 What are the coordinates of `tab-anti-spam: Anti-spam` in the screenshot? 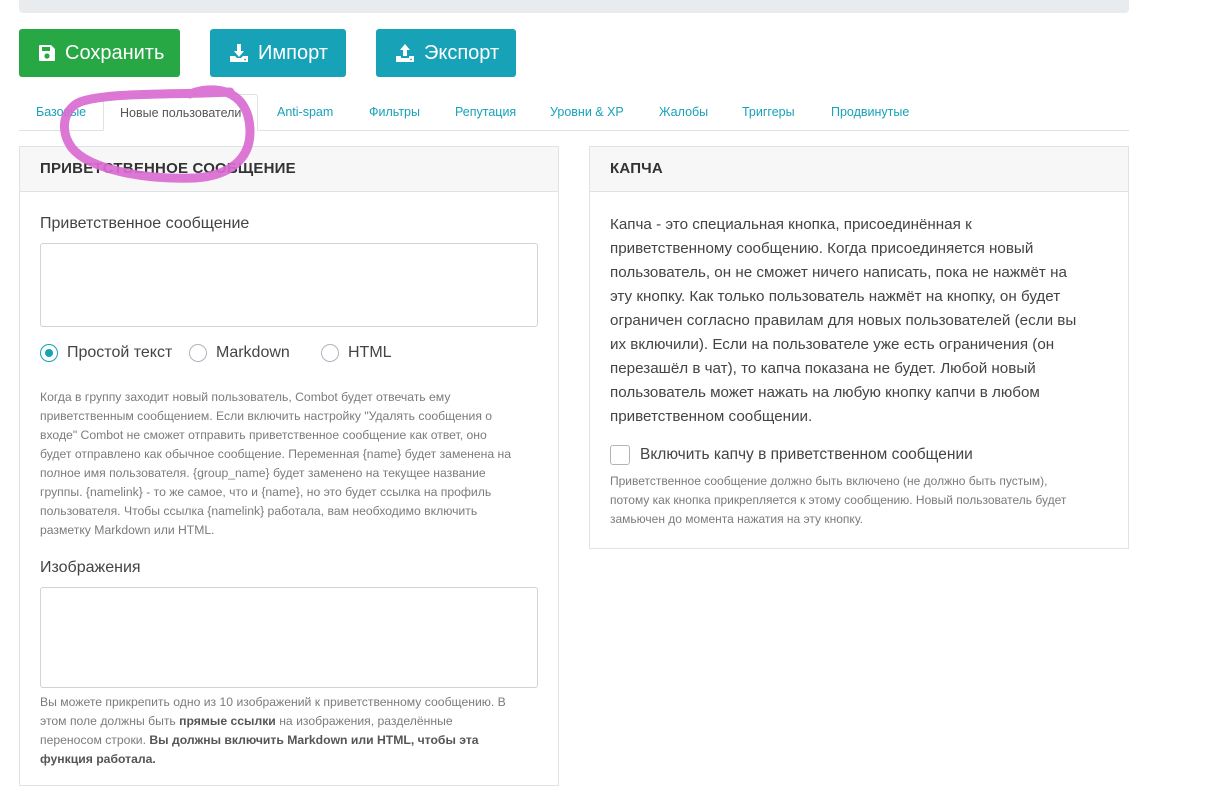 It's located at (305, 112).